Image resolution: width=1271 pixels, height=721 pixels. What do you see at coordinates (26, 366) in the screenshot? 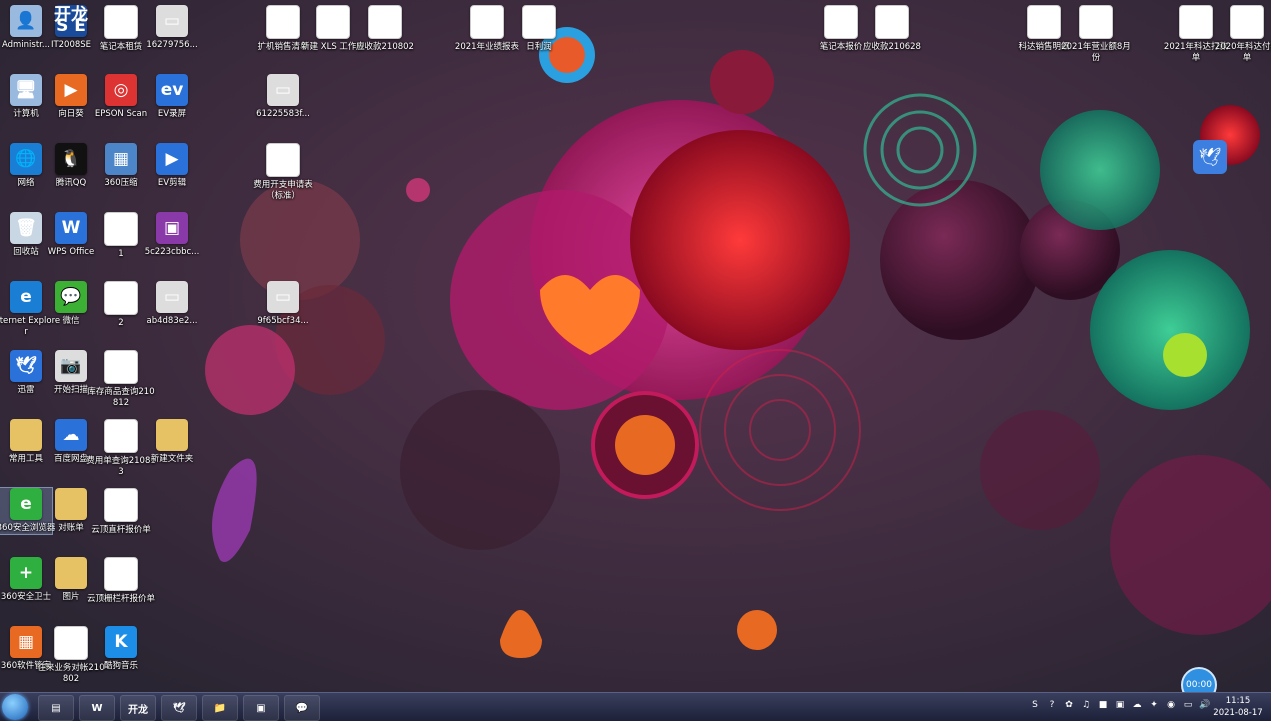
I see `desktop-icon-glyph: 🕊` at bounding box center [26, 366].